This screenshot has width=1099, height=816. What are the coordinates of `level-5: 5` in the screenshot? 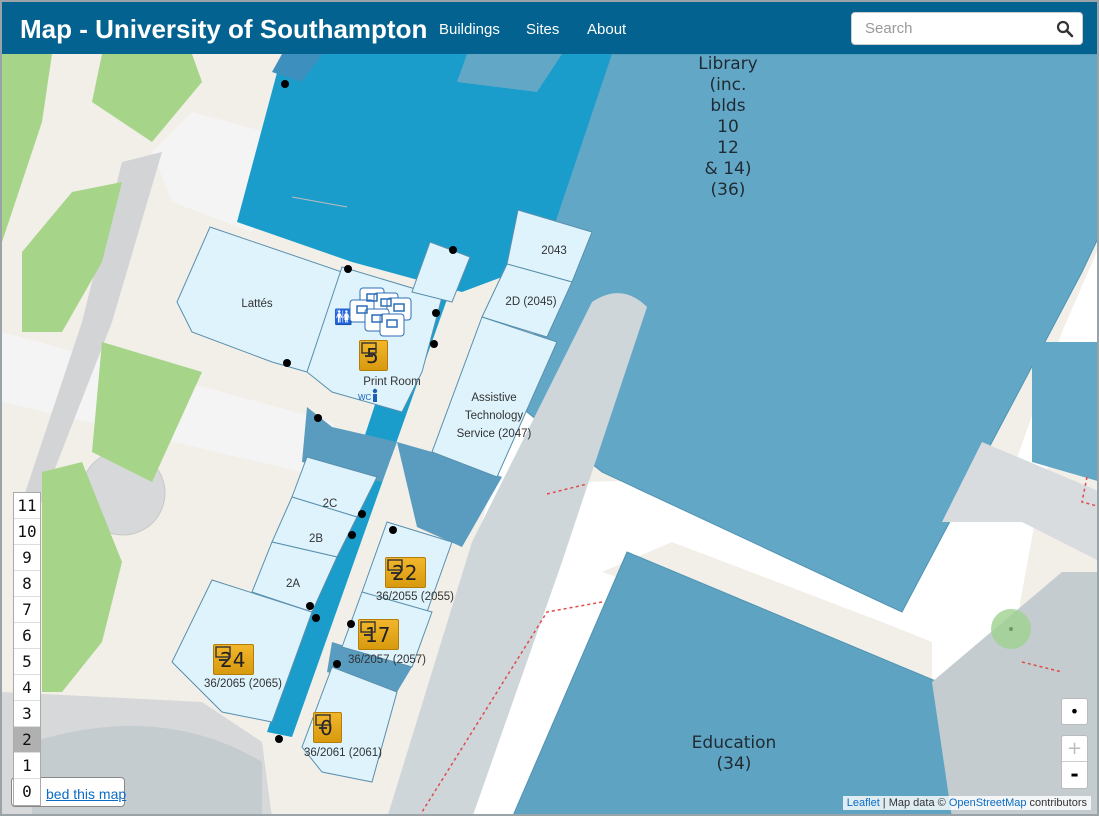 It's located at (27, 662).